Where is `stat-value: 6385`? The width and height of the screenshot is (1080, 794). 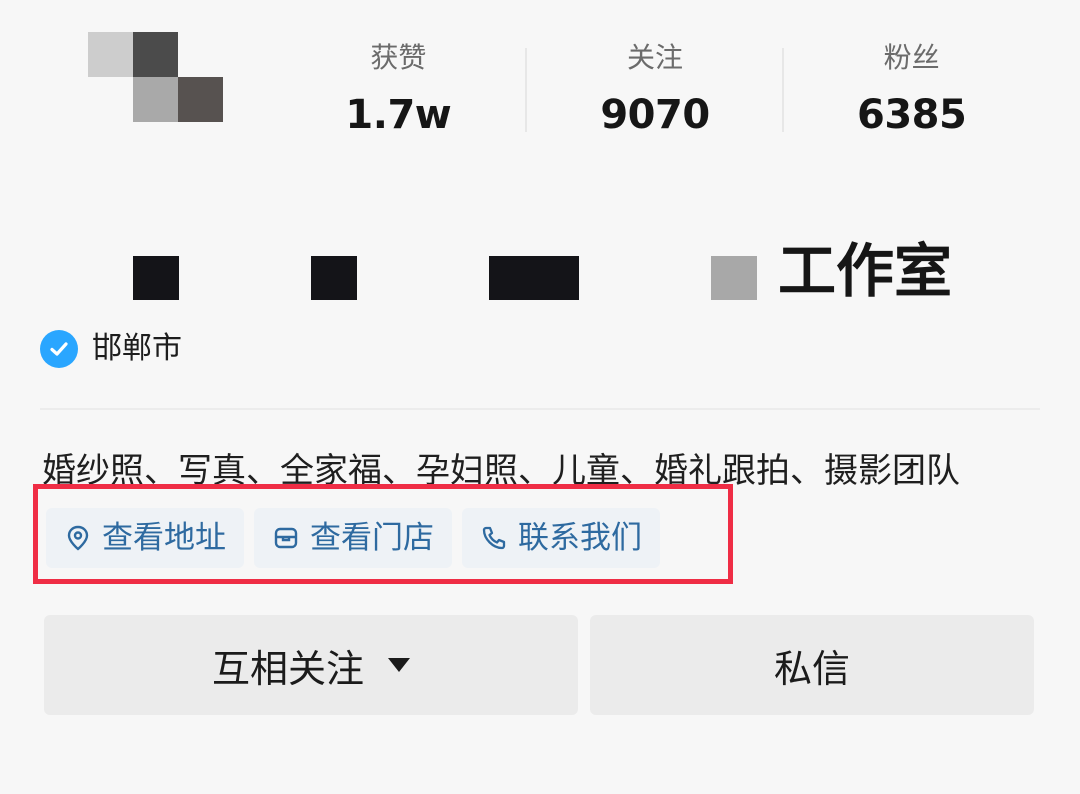
stat-value: 6385 is located at coordinates (912, 115).